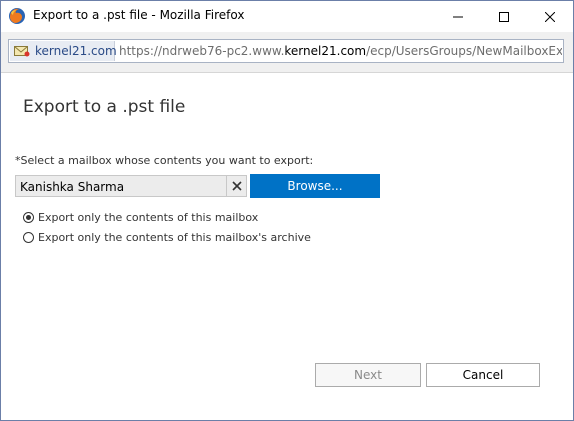 The image size is (574, 421). Describe the element at coordinates (202, 51) in the screenshot. I see `url-prefix: https://ndrweb76-pc2.www.` at that location.